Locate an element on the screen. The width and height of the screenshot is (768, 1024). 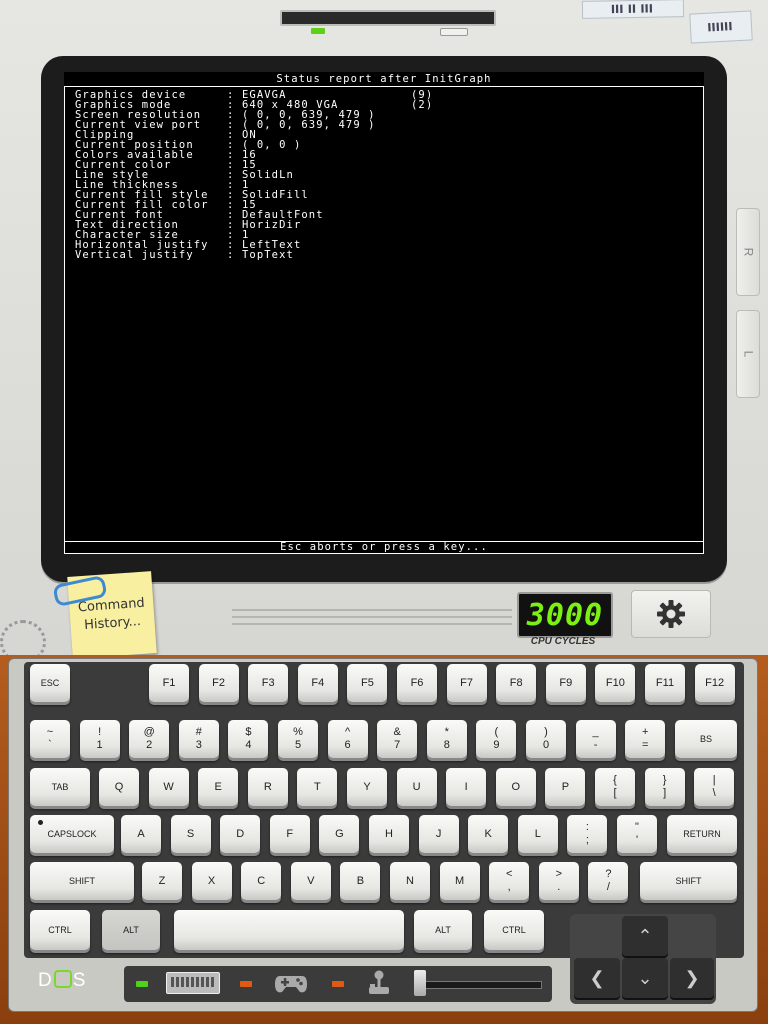
key-a-6: H is located at coordinates (389, 834).